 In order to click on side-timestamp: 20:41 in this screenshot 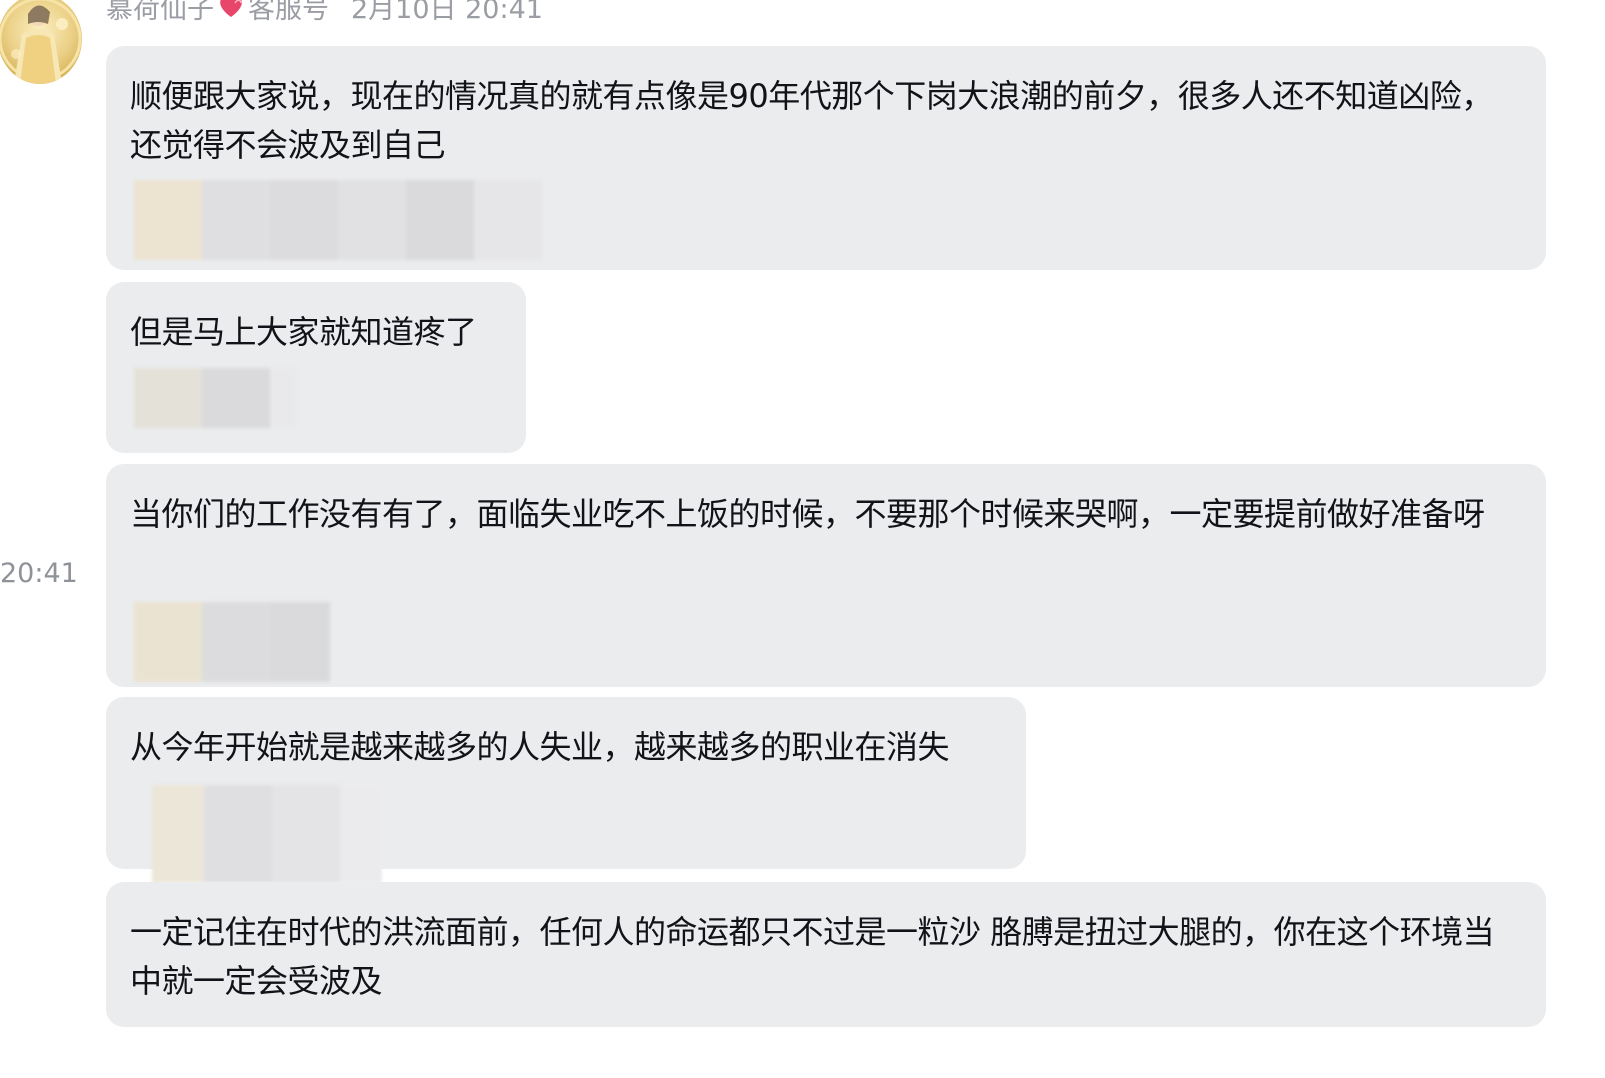, I will do `click(39, 573)`.